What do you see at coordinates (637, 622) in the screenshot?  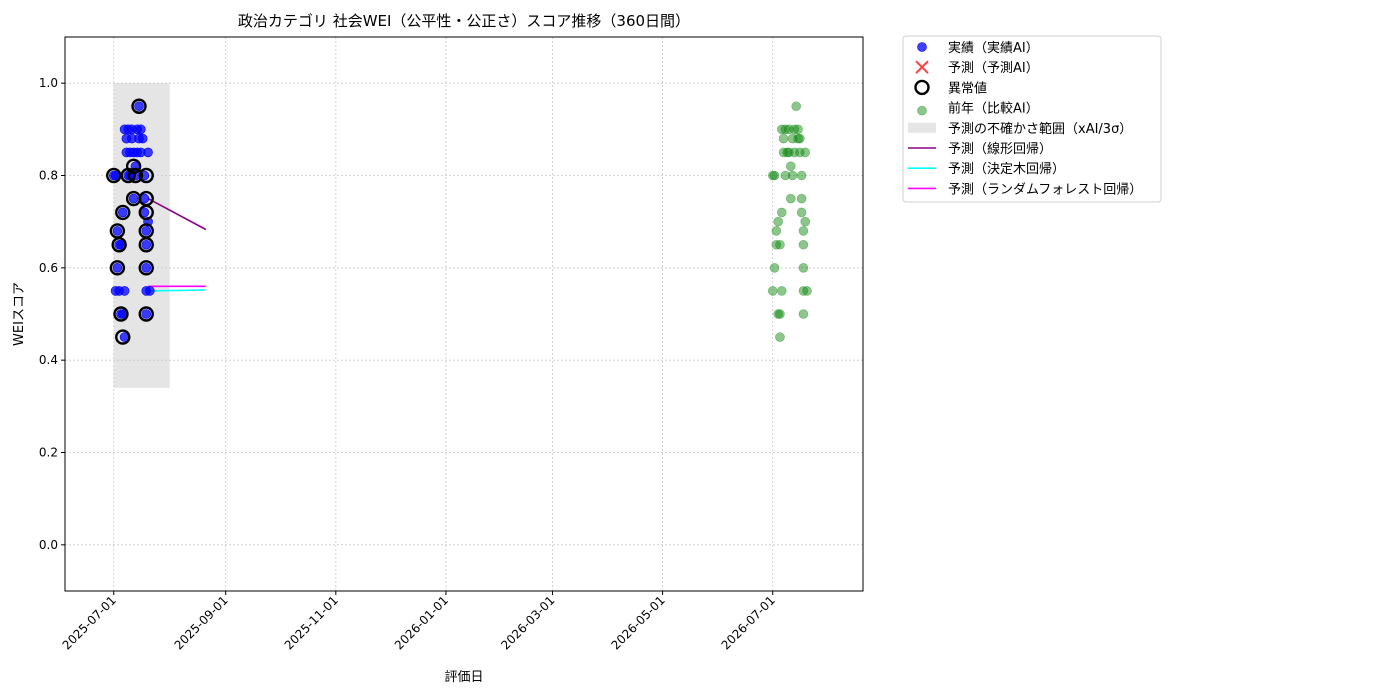 I see `x-tick-label: 2026-05-01` at bounding box center [637, 622].